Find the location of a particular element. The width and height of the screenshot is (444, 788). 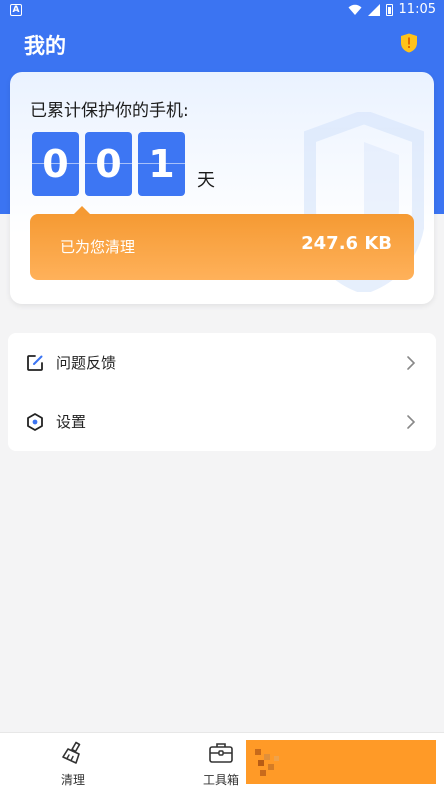

cleaned-summary-banner: 已为您清理 247.6 KB is located at coordinates (222, 243).